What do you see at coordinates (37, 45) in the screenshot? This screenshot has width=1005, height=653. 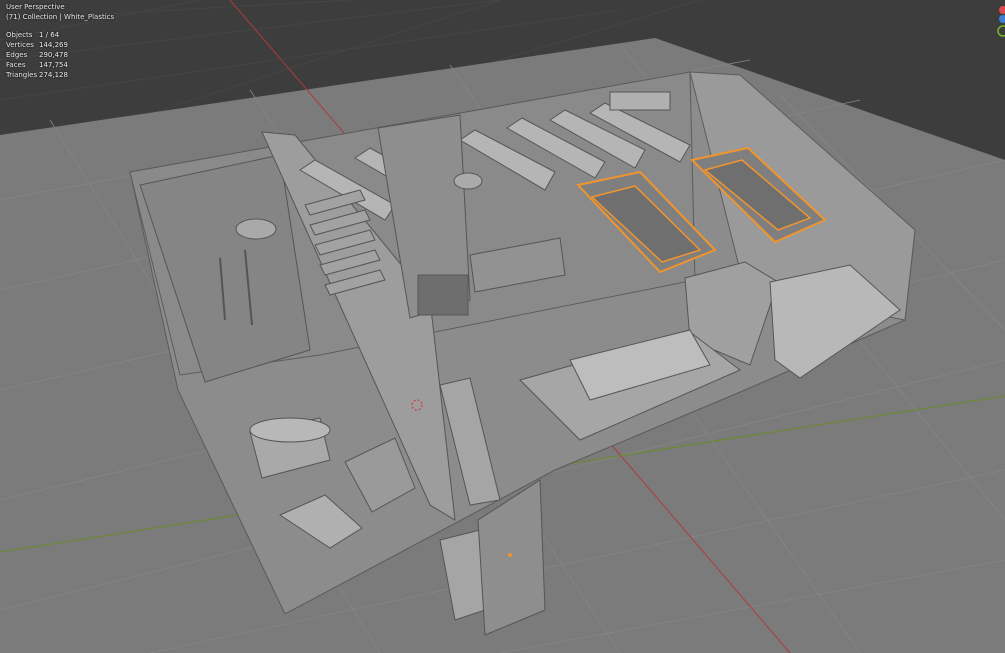 I see `stat-row: Vertices 144,269` at bounding box center [37, 45].